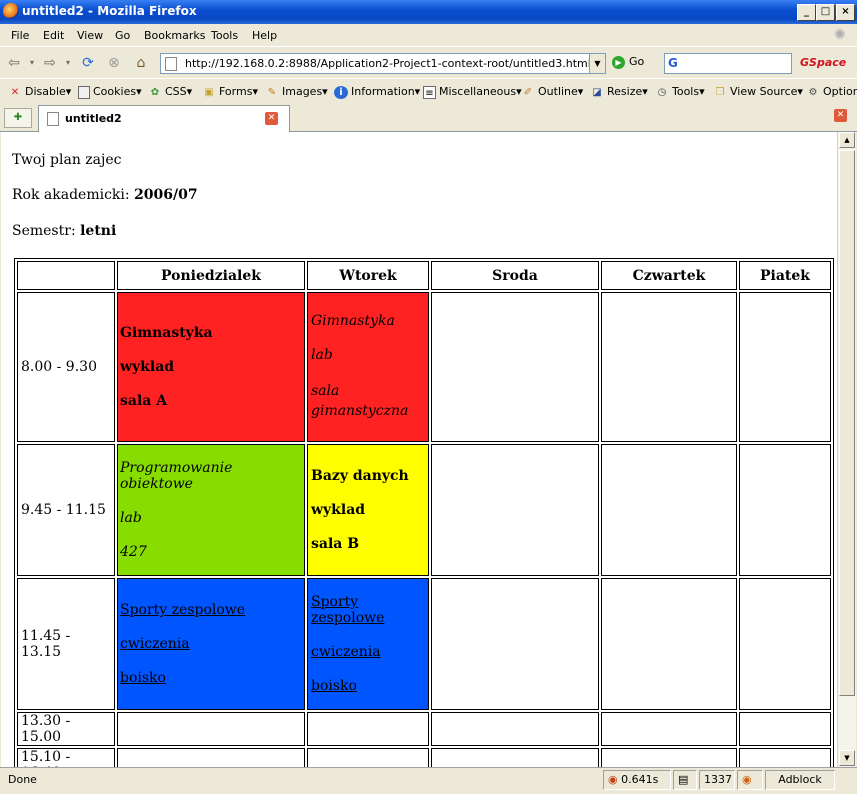  What do you see at coordinates (66, 510) in the screenshot?
I see `time-cell: 9.45 - 11.15` at bounding box center [66, 510].